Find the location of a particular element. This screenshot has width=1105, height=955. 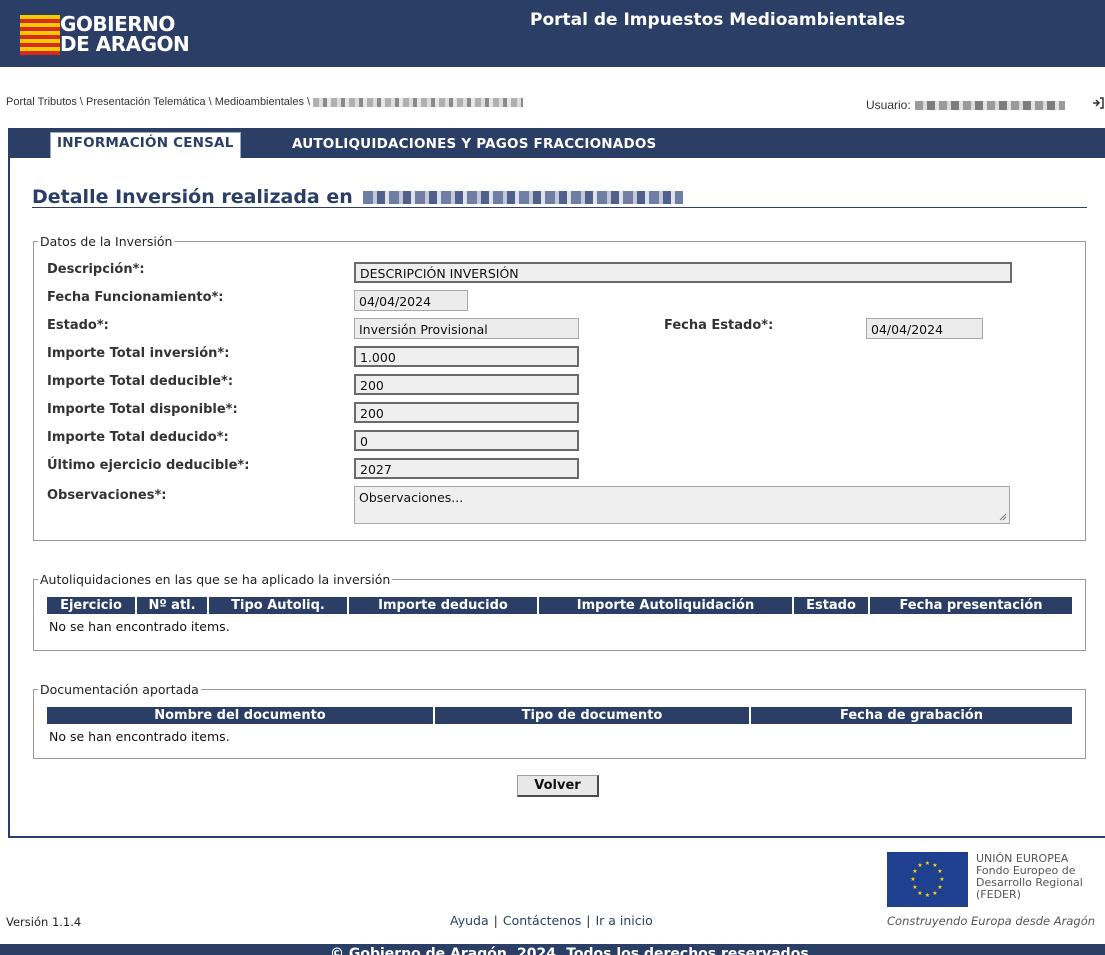

page-title-redacted is located at coordinates (523, 197).